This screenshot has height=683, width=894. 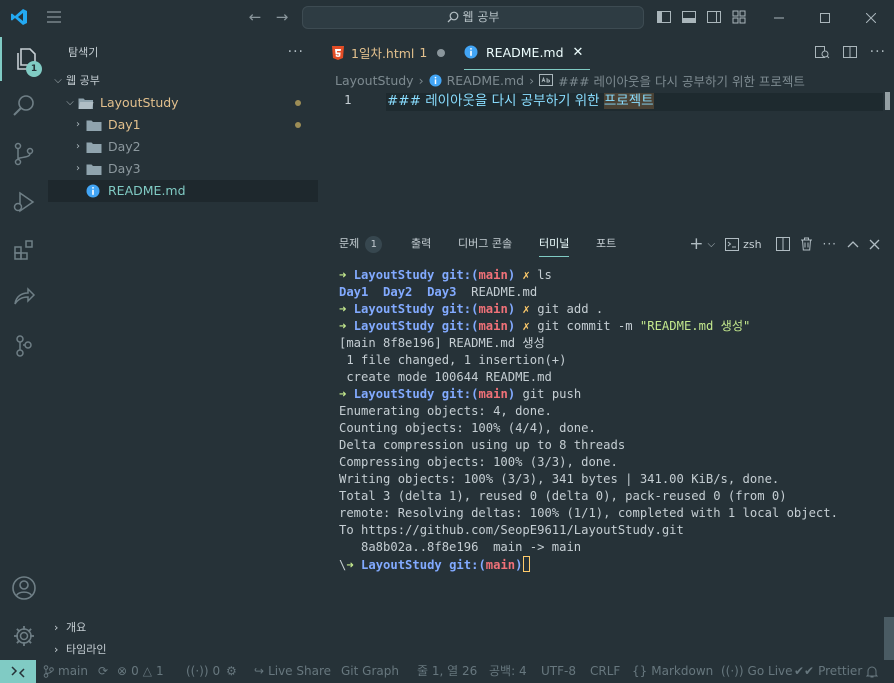 I want to click on maximize-icon, so click(x=825, y=17).